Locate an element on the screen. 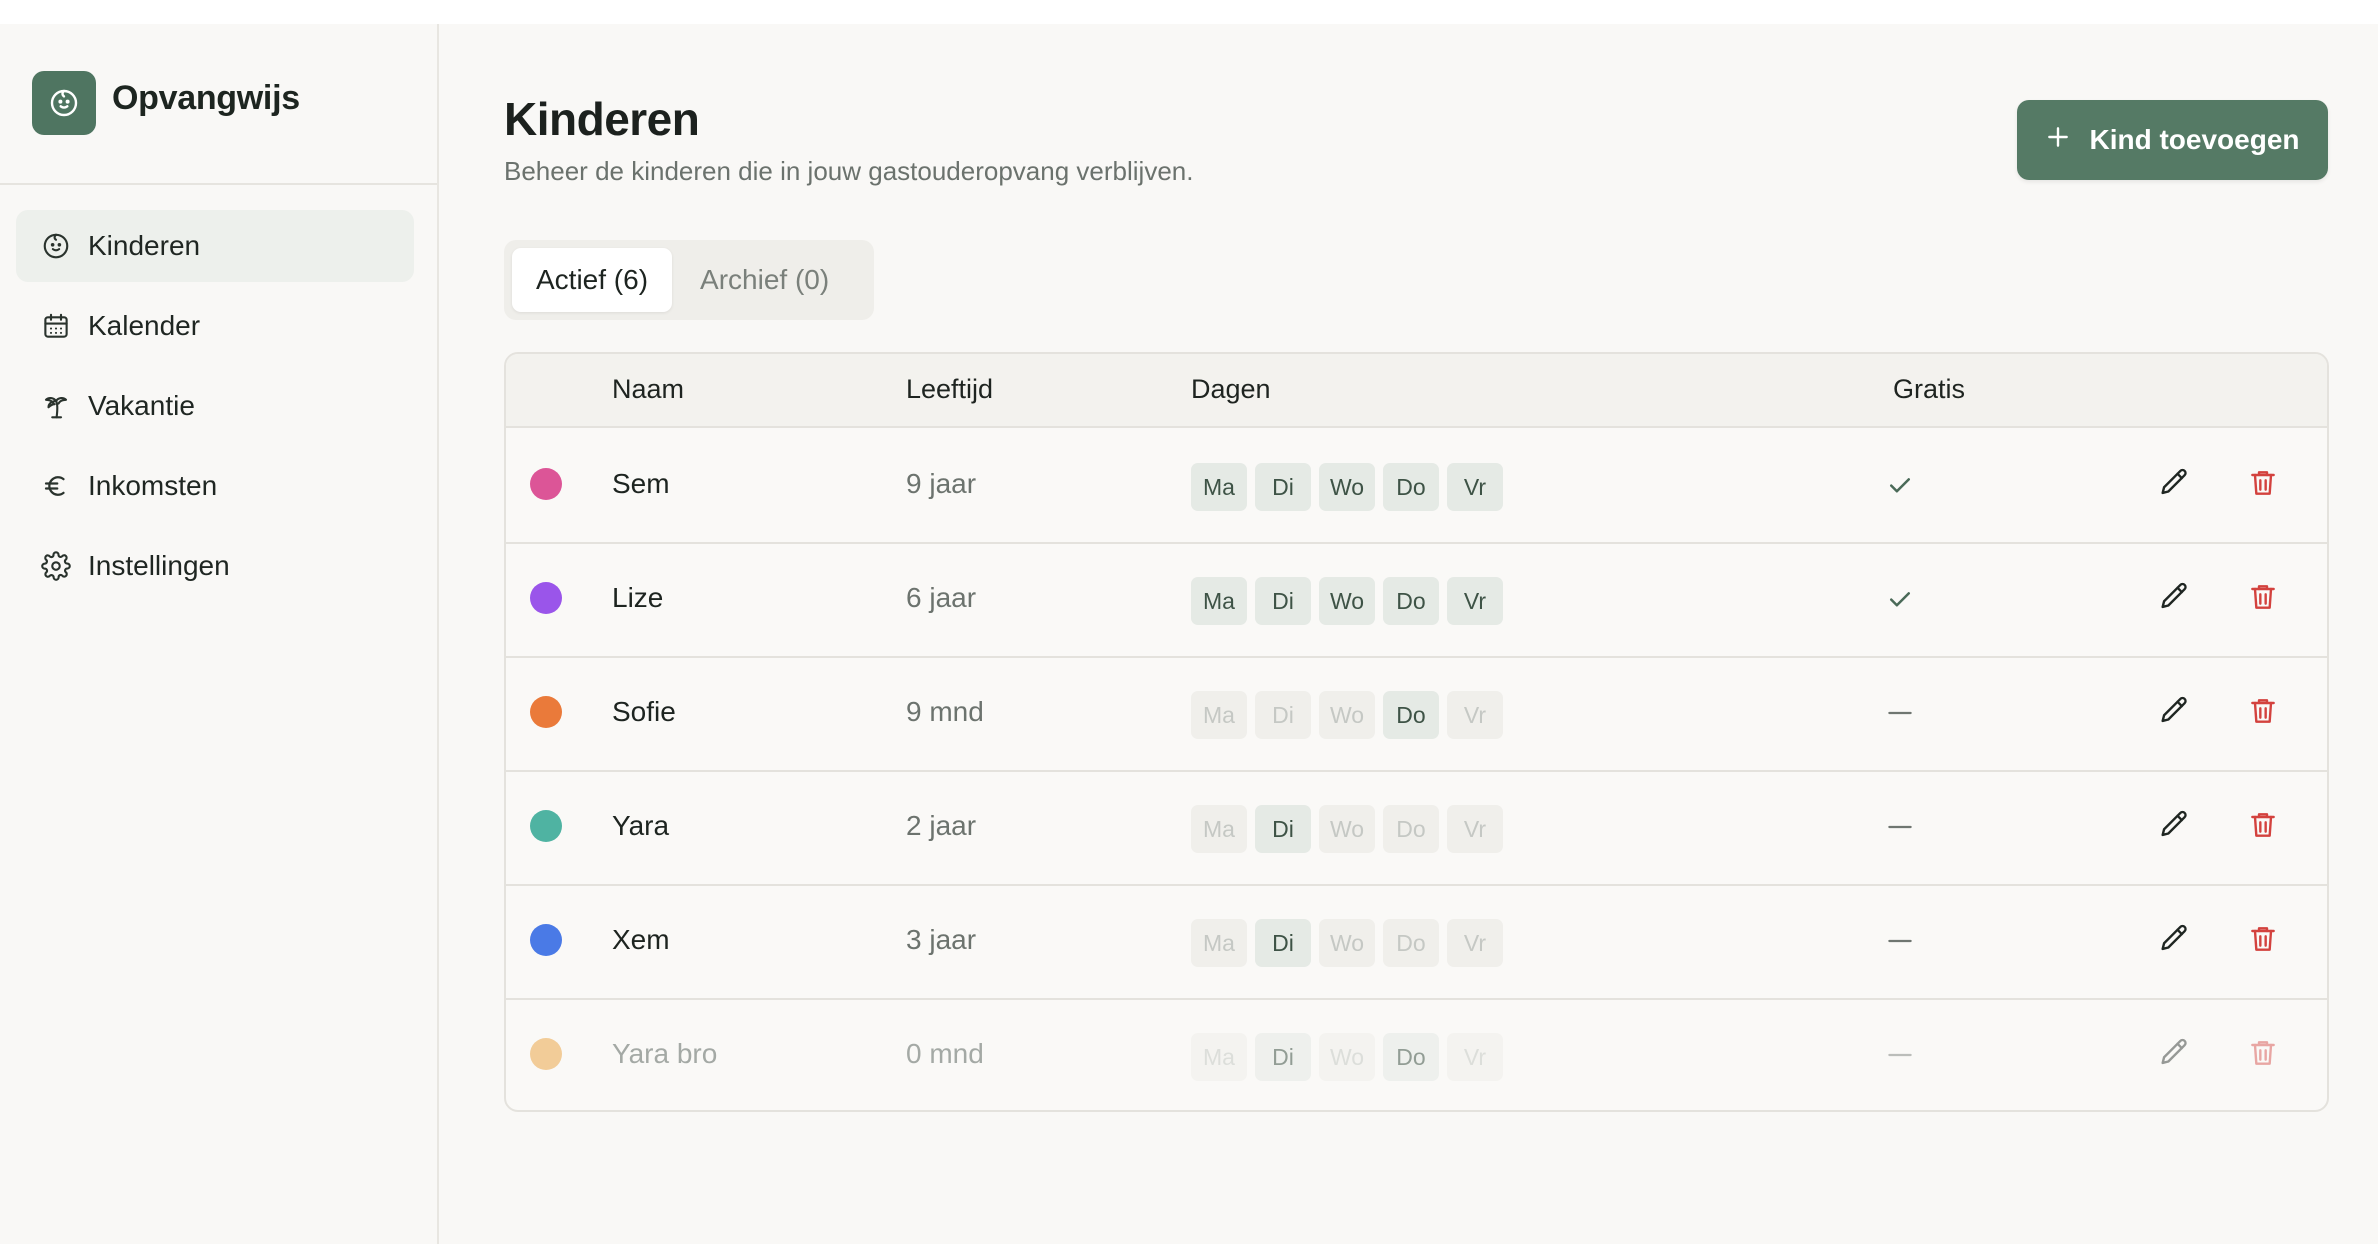  tab-archief: Archief (0) is located at coordinates (764, 280).